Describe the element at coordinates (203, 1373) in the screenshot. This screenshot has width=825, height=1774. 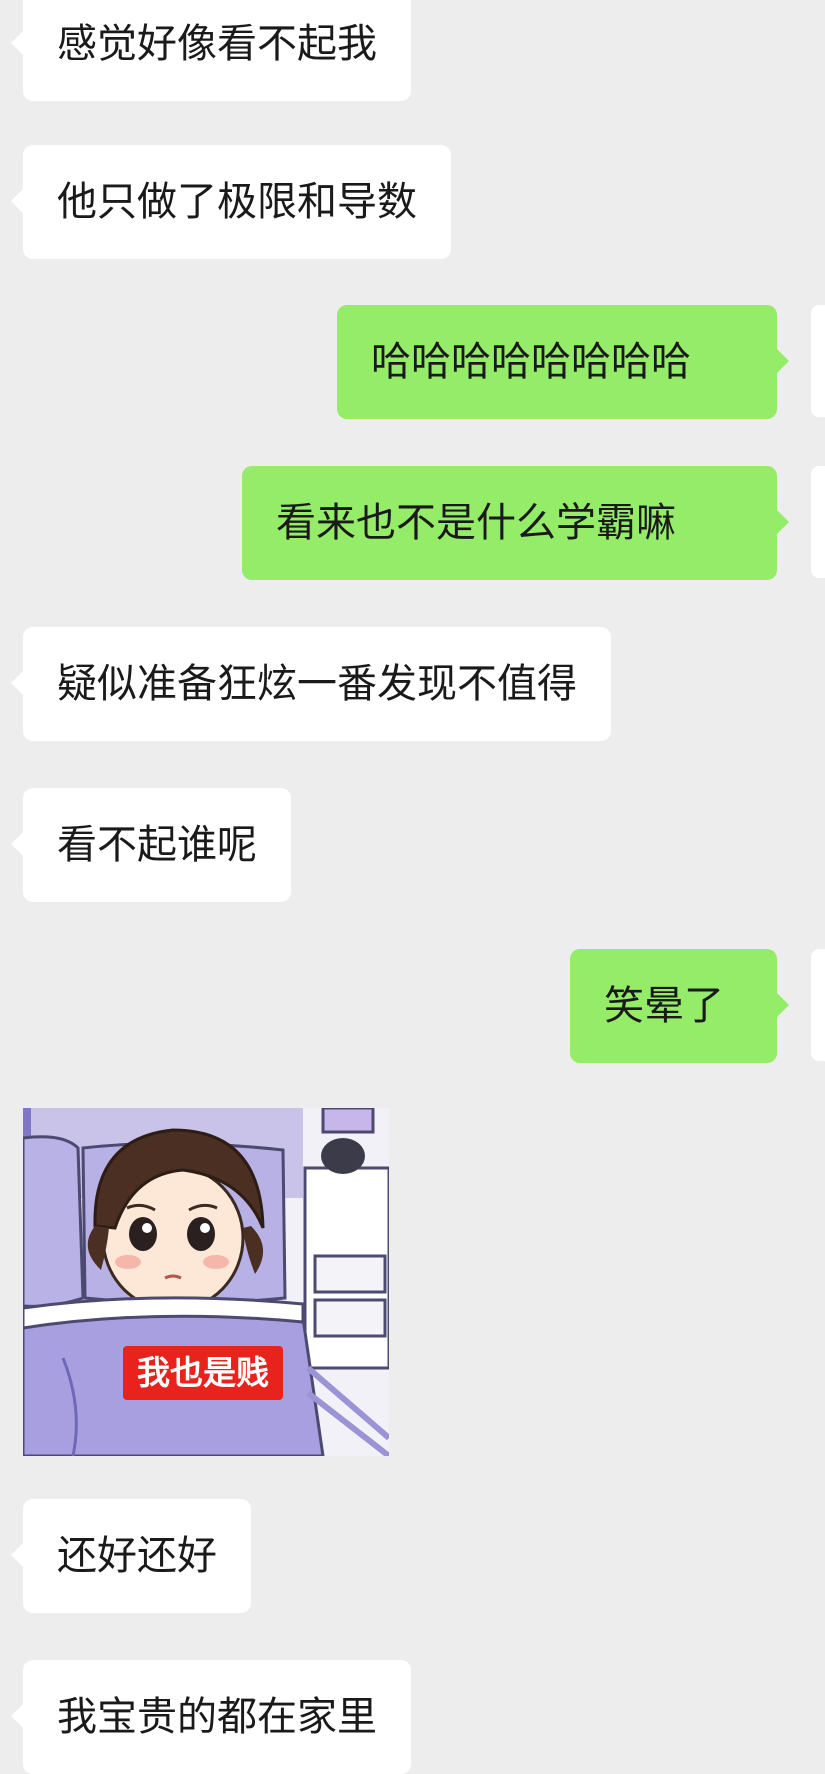
I see `sticker-caption: 我也是贱` at that location.